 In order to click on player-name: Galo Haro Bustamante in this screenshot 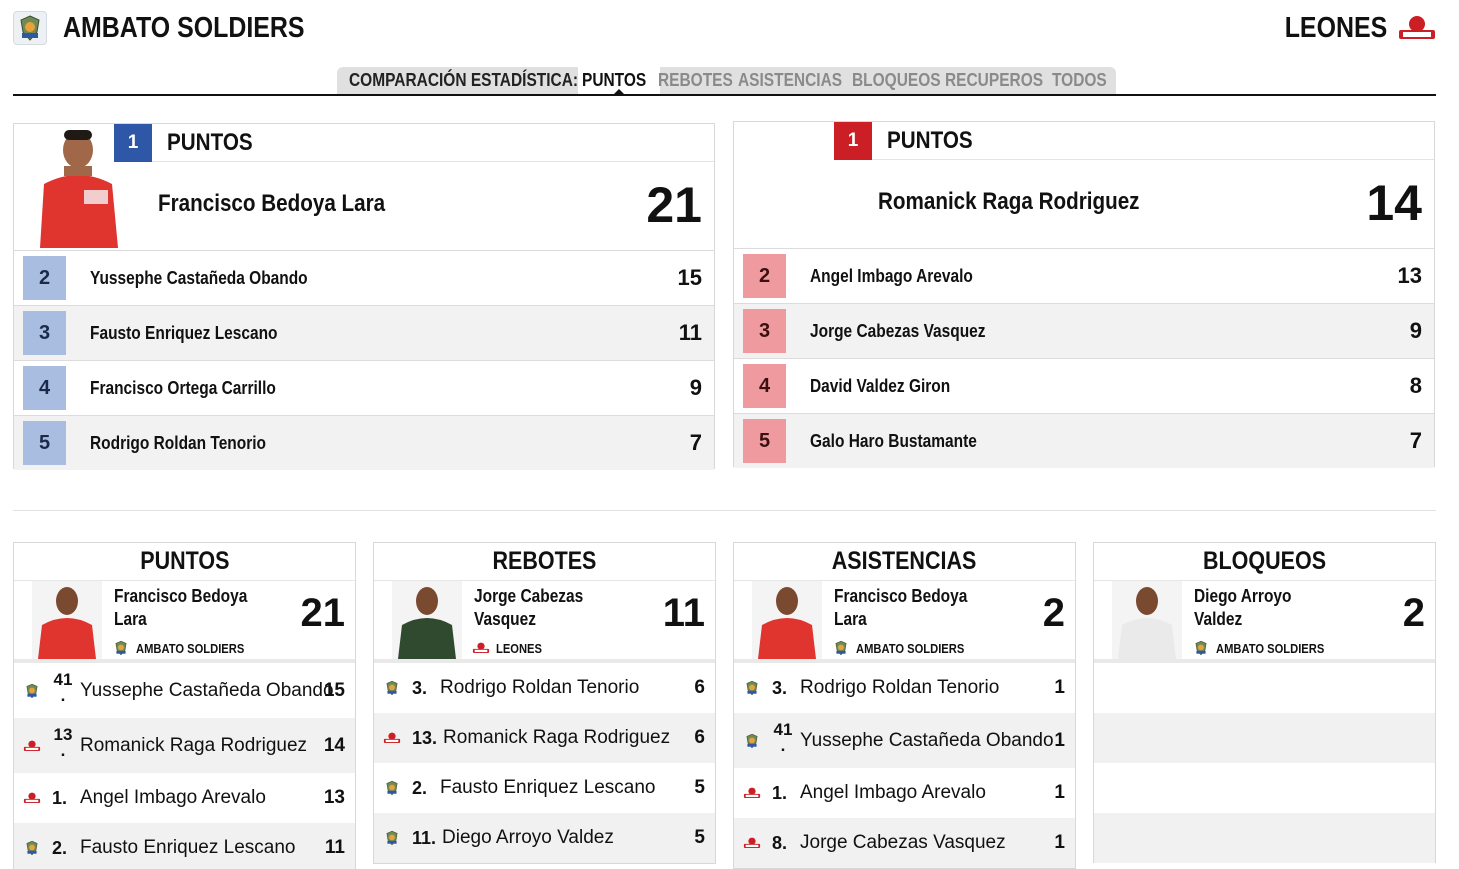, I will do `click(893, 441)`.